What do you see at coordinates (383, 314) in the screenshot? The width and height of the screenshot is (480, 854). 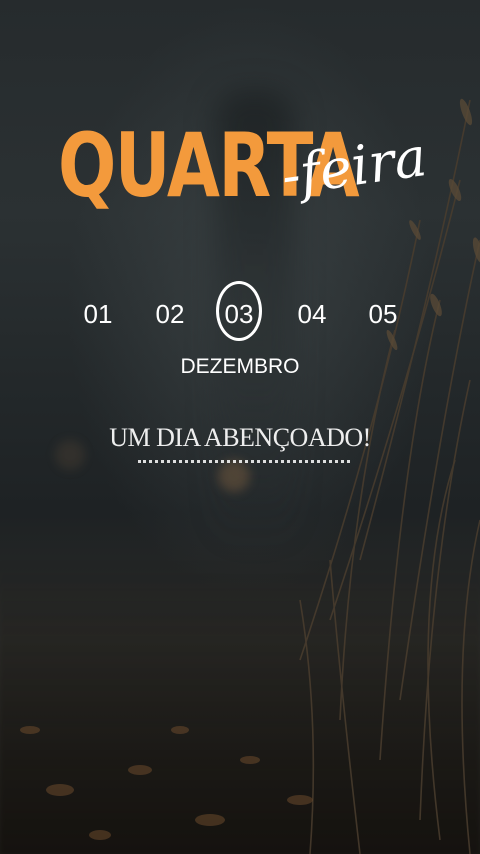 I see `day-item: 05` at bounding box center [383, 314].